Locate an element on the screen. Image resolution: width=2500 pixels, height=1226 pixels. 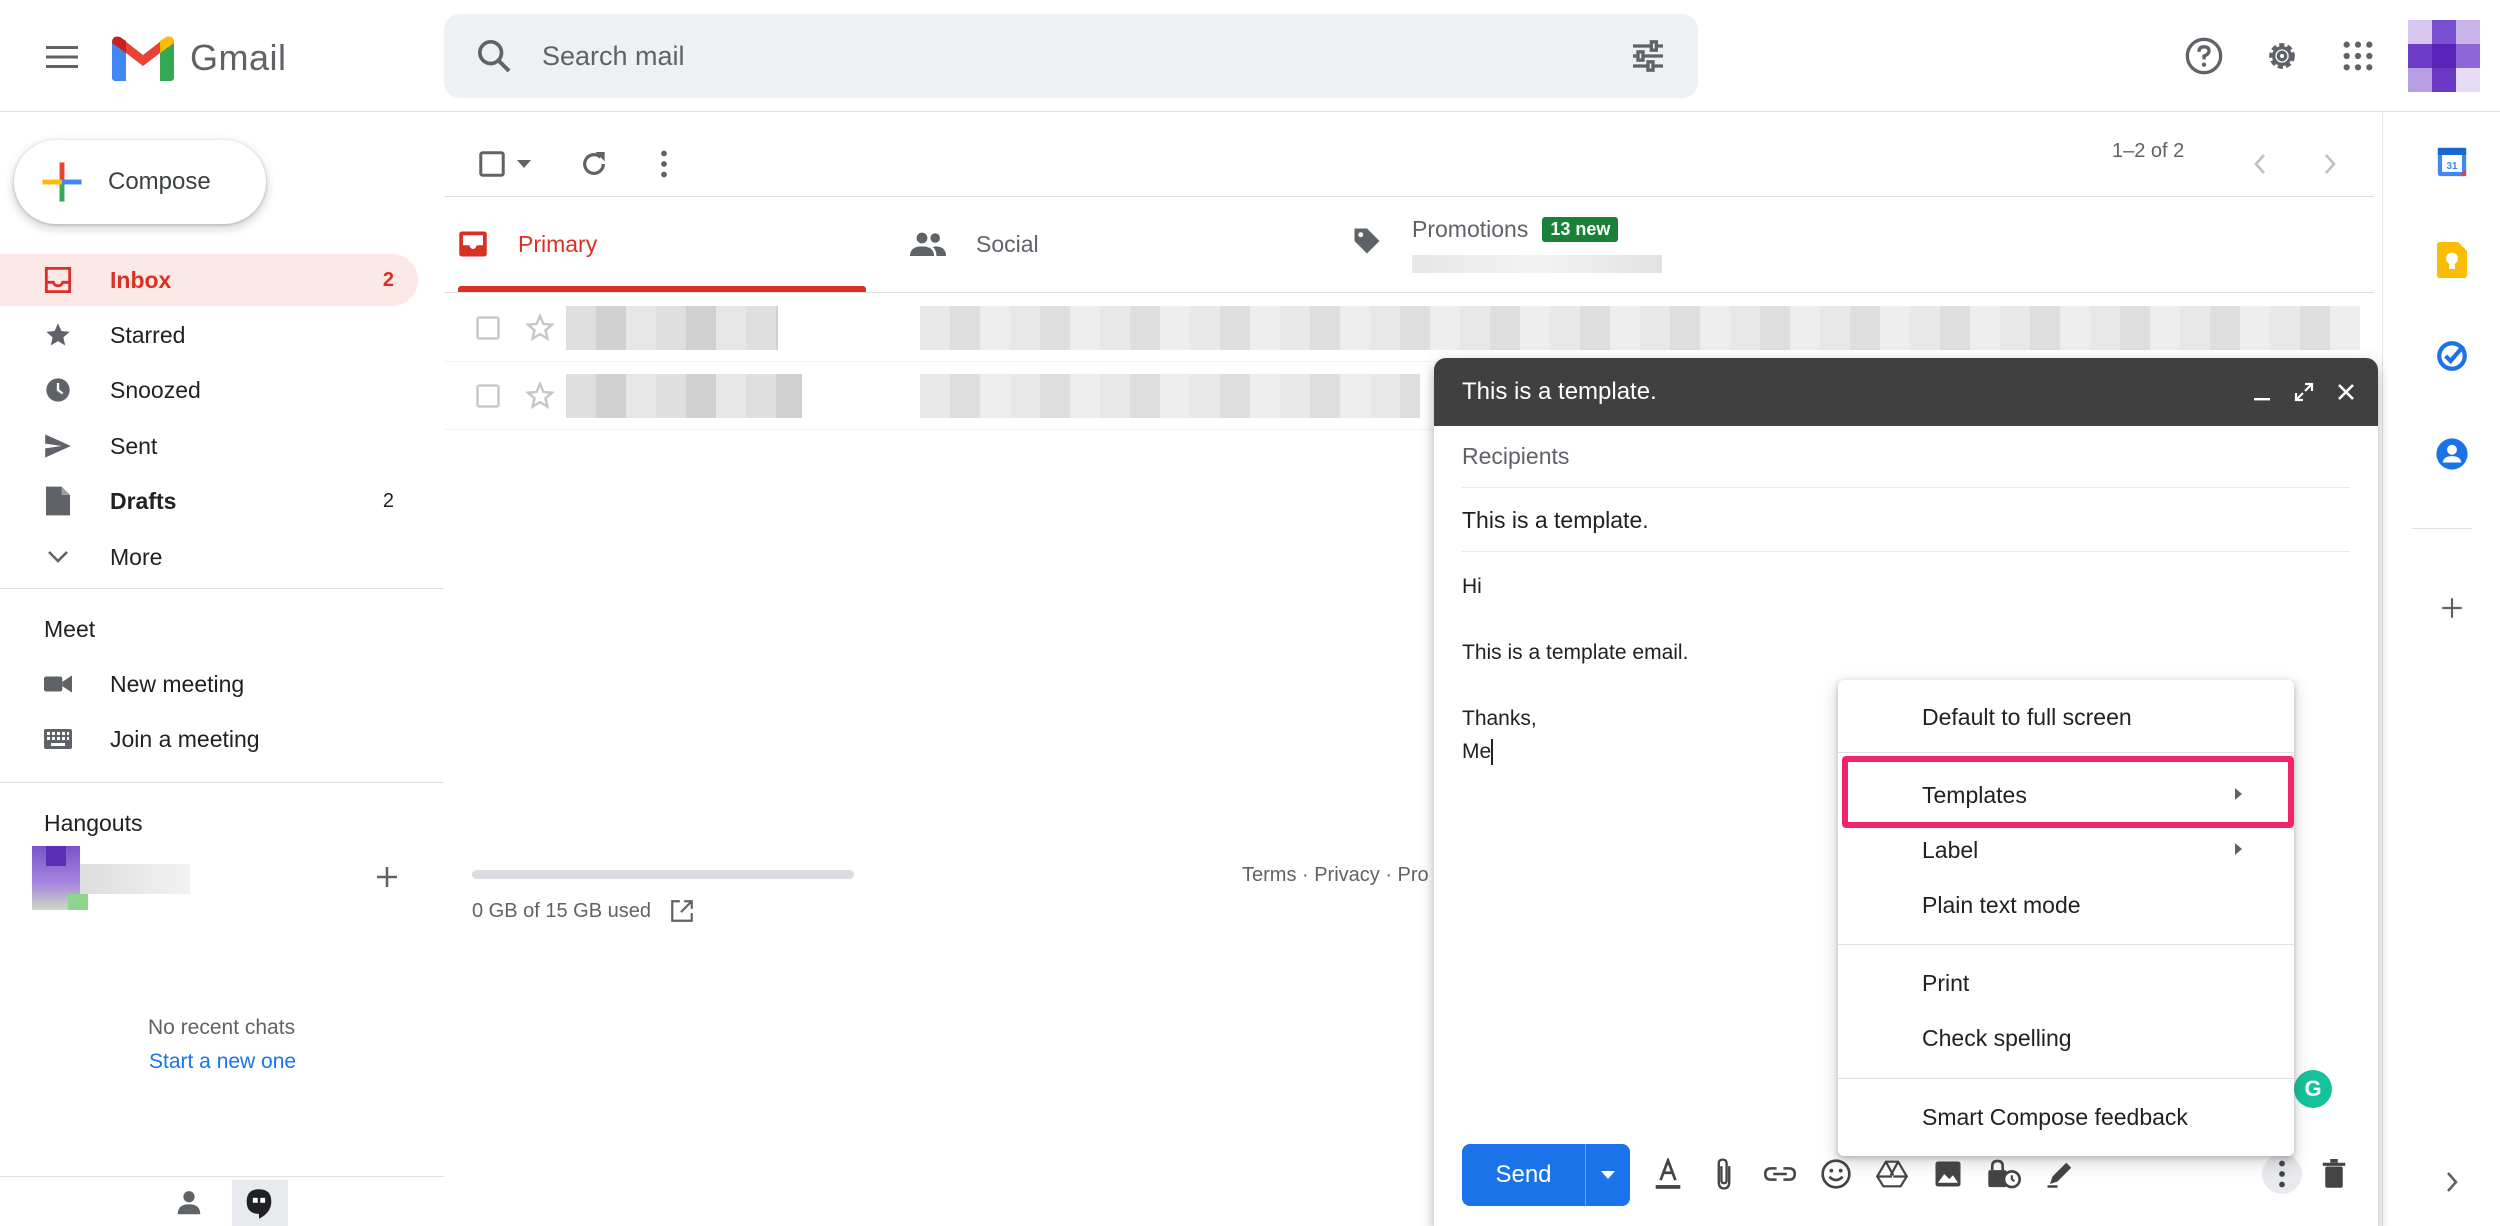
new-meeting-label: New meeting is located at coordinates (177, 683).